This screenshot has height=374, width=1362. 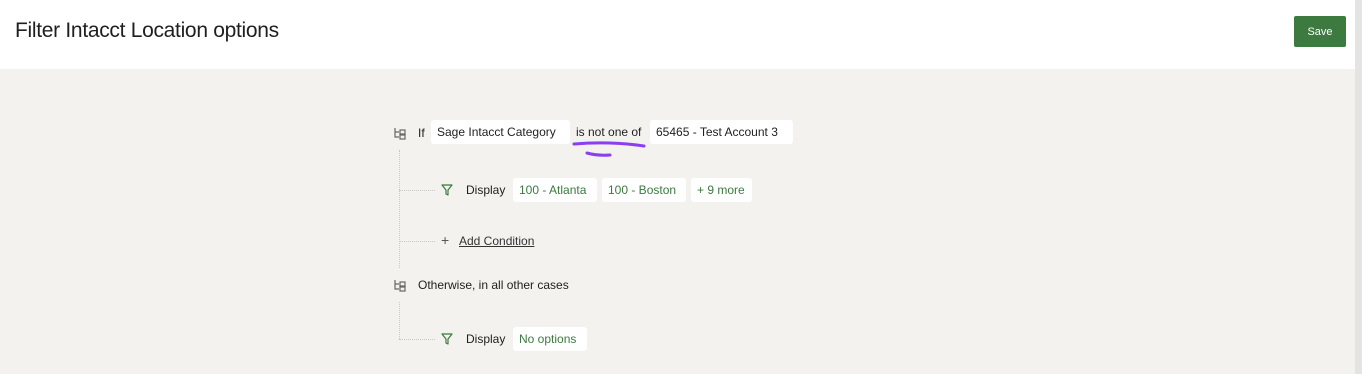 What do you see at coordinates (609, 149) in the screenshot?
I see `annotation-underline` at bounding box center [609, 149].